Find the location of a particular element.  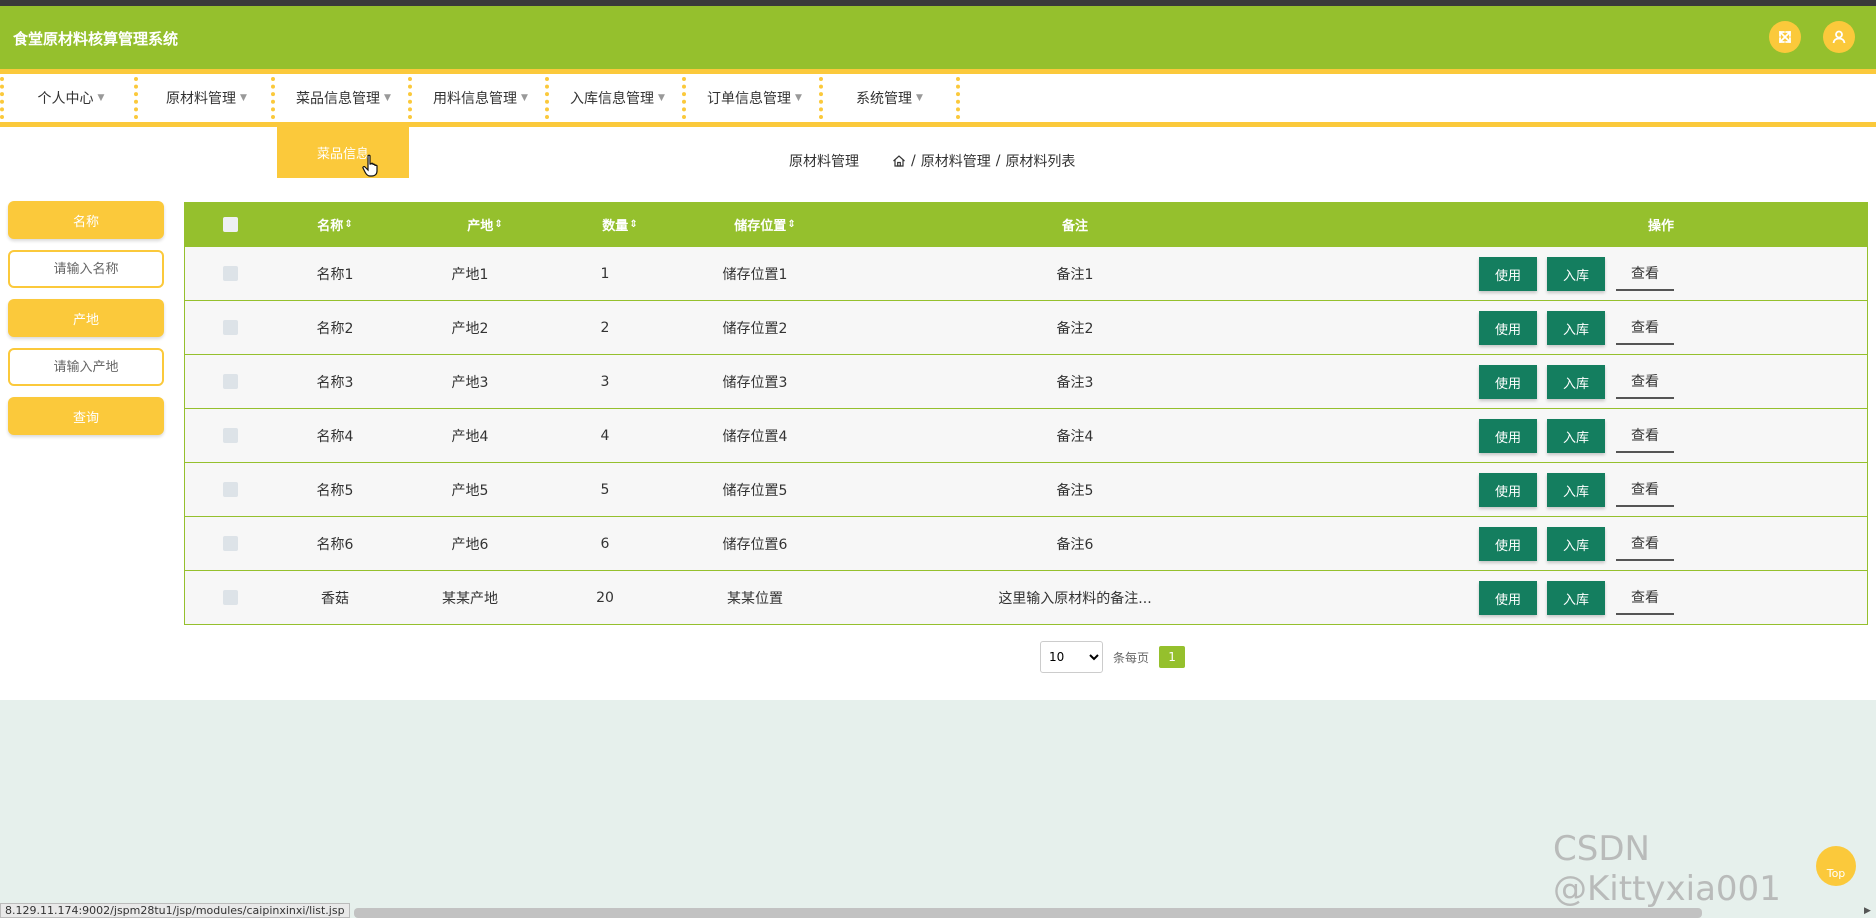

back-to-top-button: Top is located at coordinates (1836, 866).